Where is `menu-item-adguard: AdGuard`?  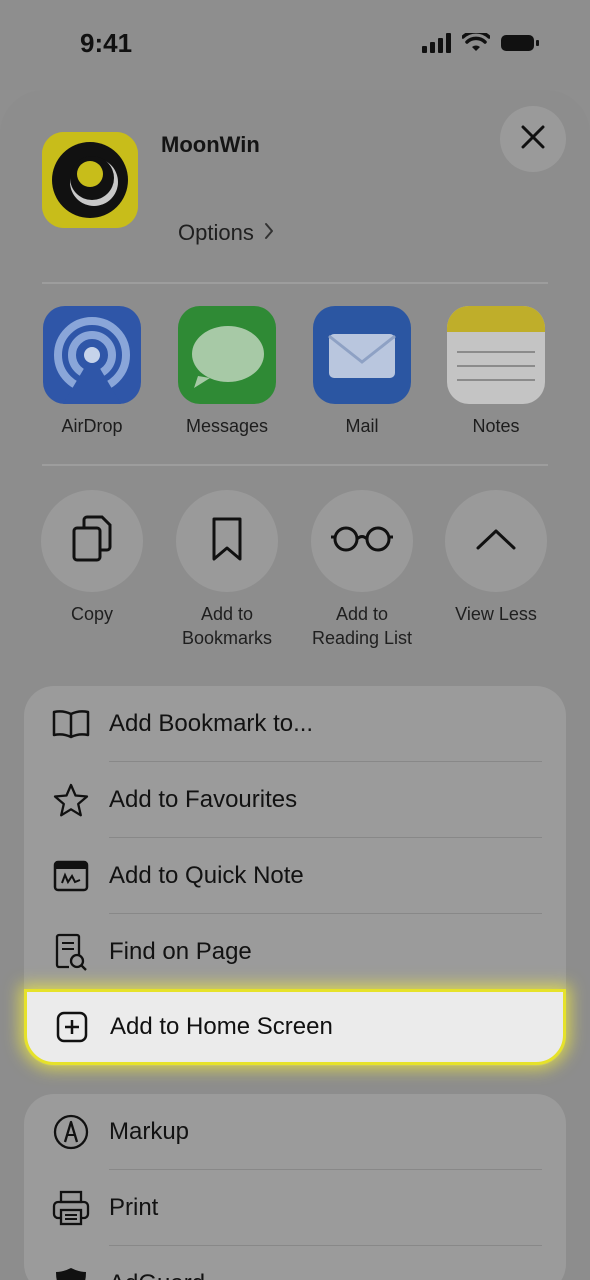
menu-item-adguard: AdGuard is located at coordinates (295, 1263).